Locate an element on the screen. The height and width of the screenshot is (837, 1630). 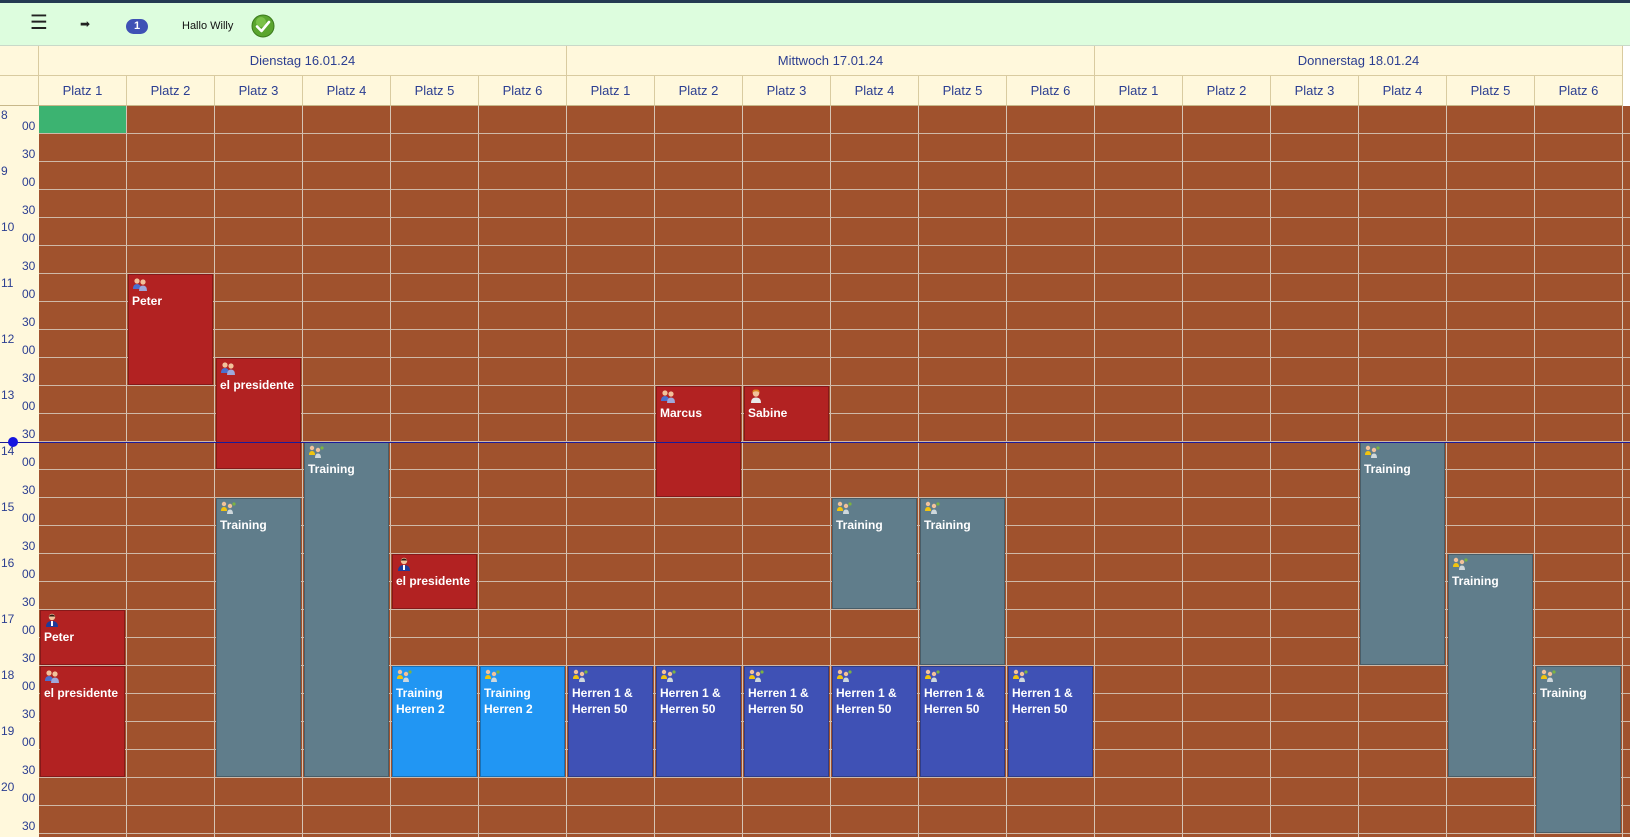
hour-label: 16 is located at coordinates (8, 563).